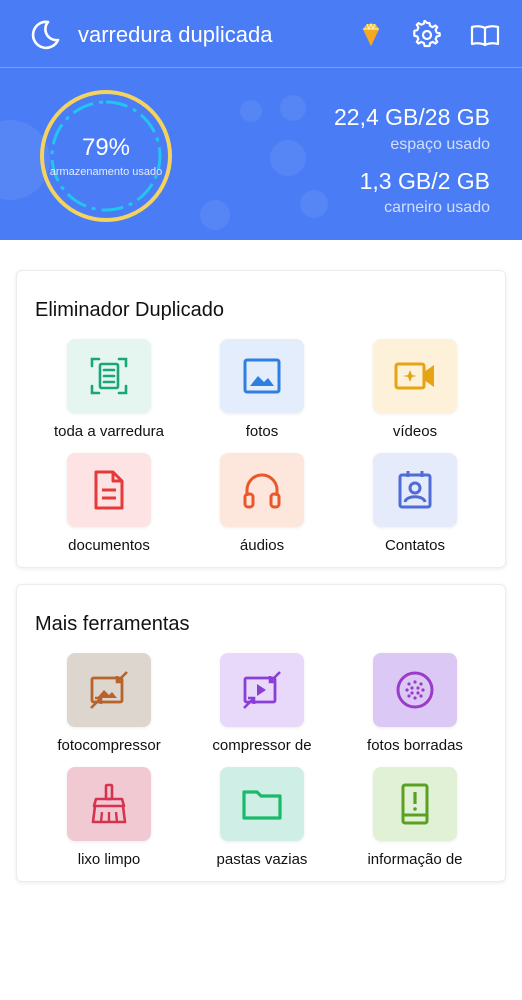 The height and width of the screenshot is (1000, 522). I want to click on tile-label-photos: fotos, so click(262, 431).